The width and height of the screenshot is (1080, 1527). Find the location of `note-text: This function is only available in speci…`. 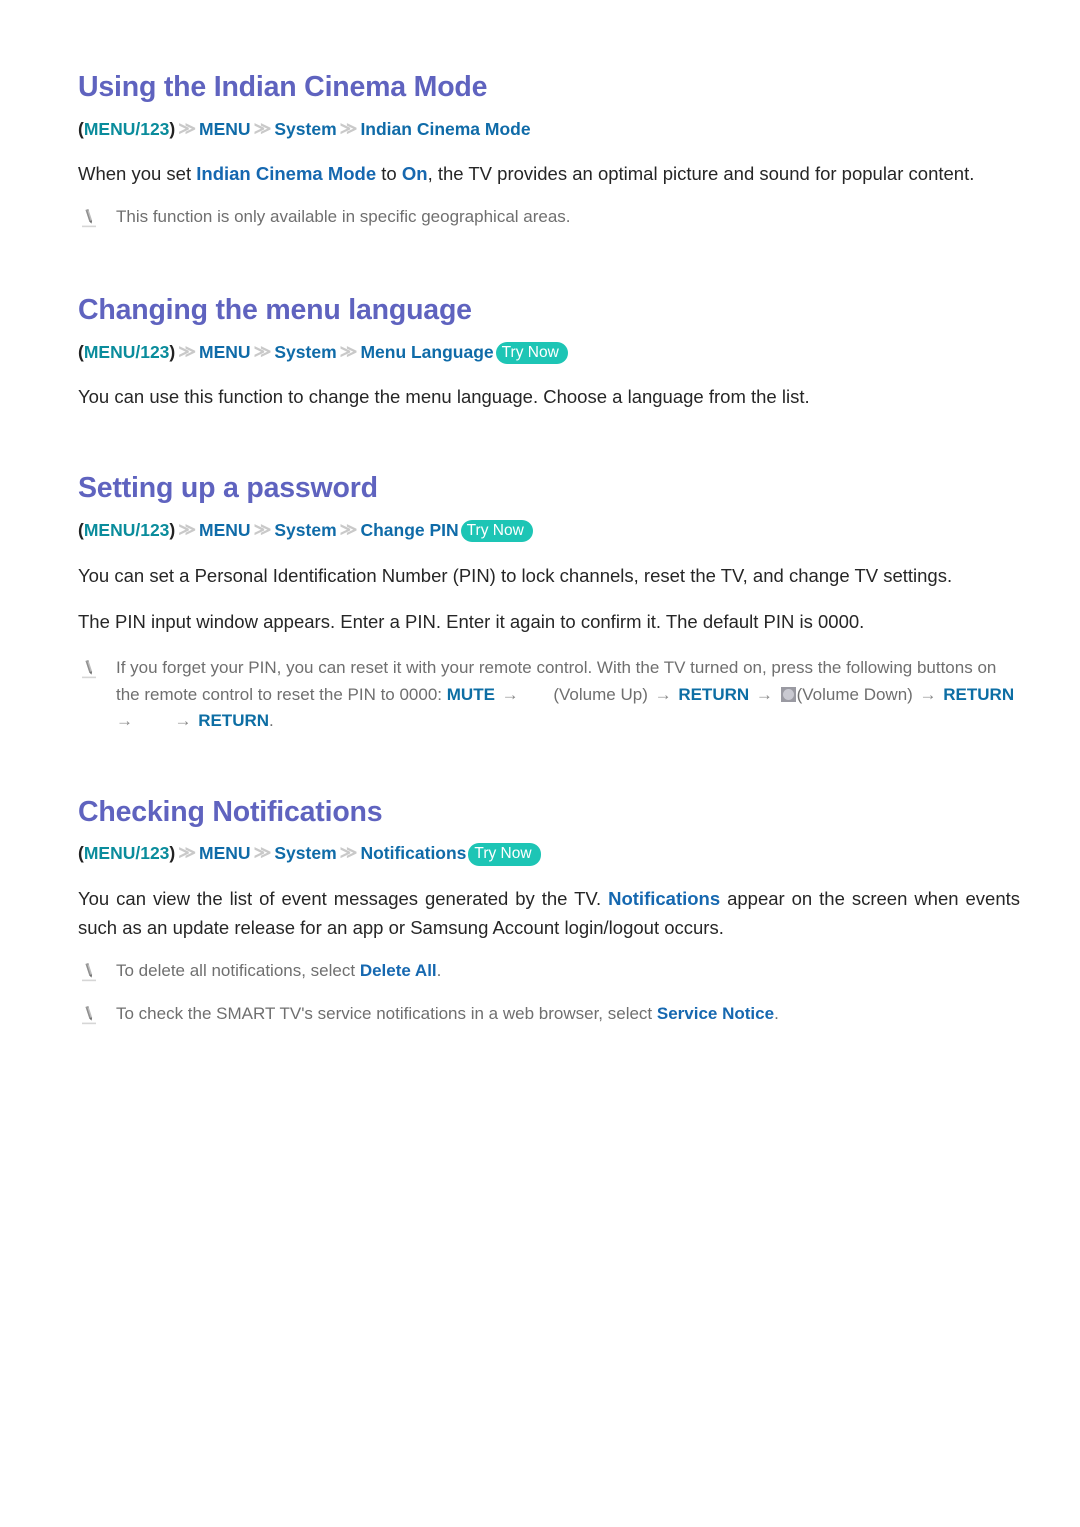

note-text: This function is only available in speci… is located at coordinates (568, 217).